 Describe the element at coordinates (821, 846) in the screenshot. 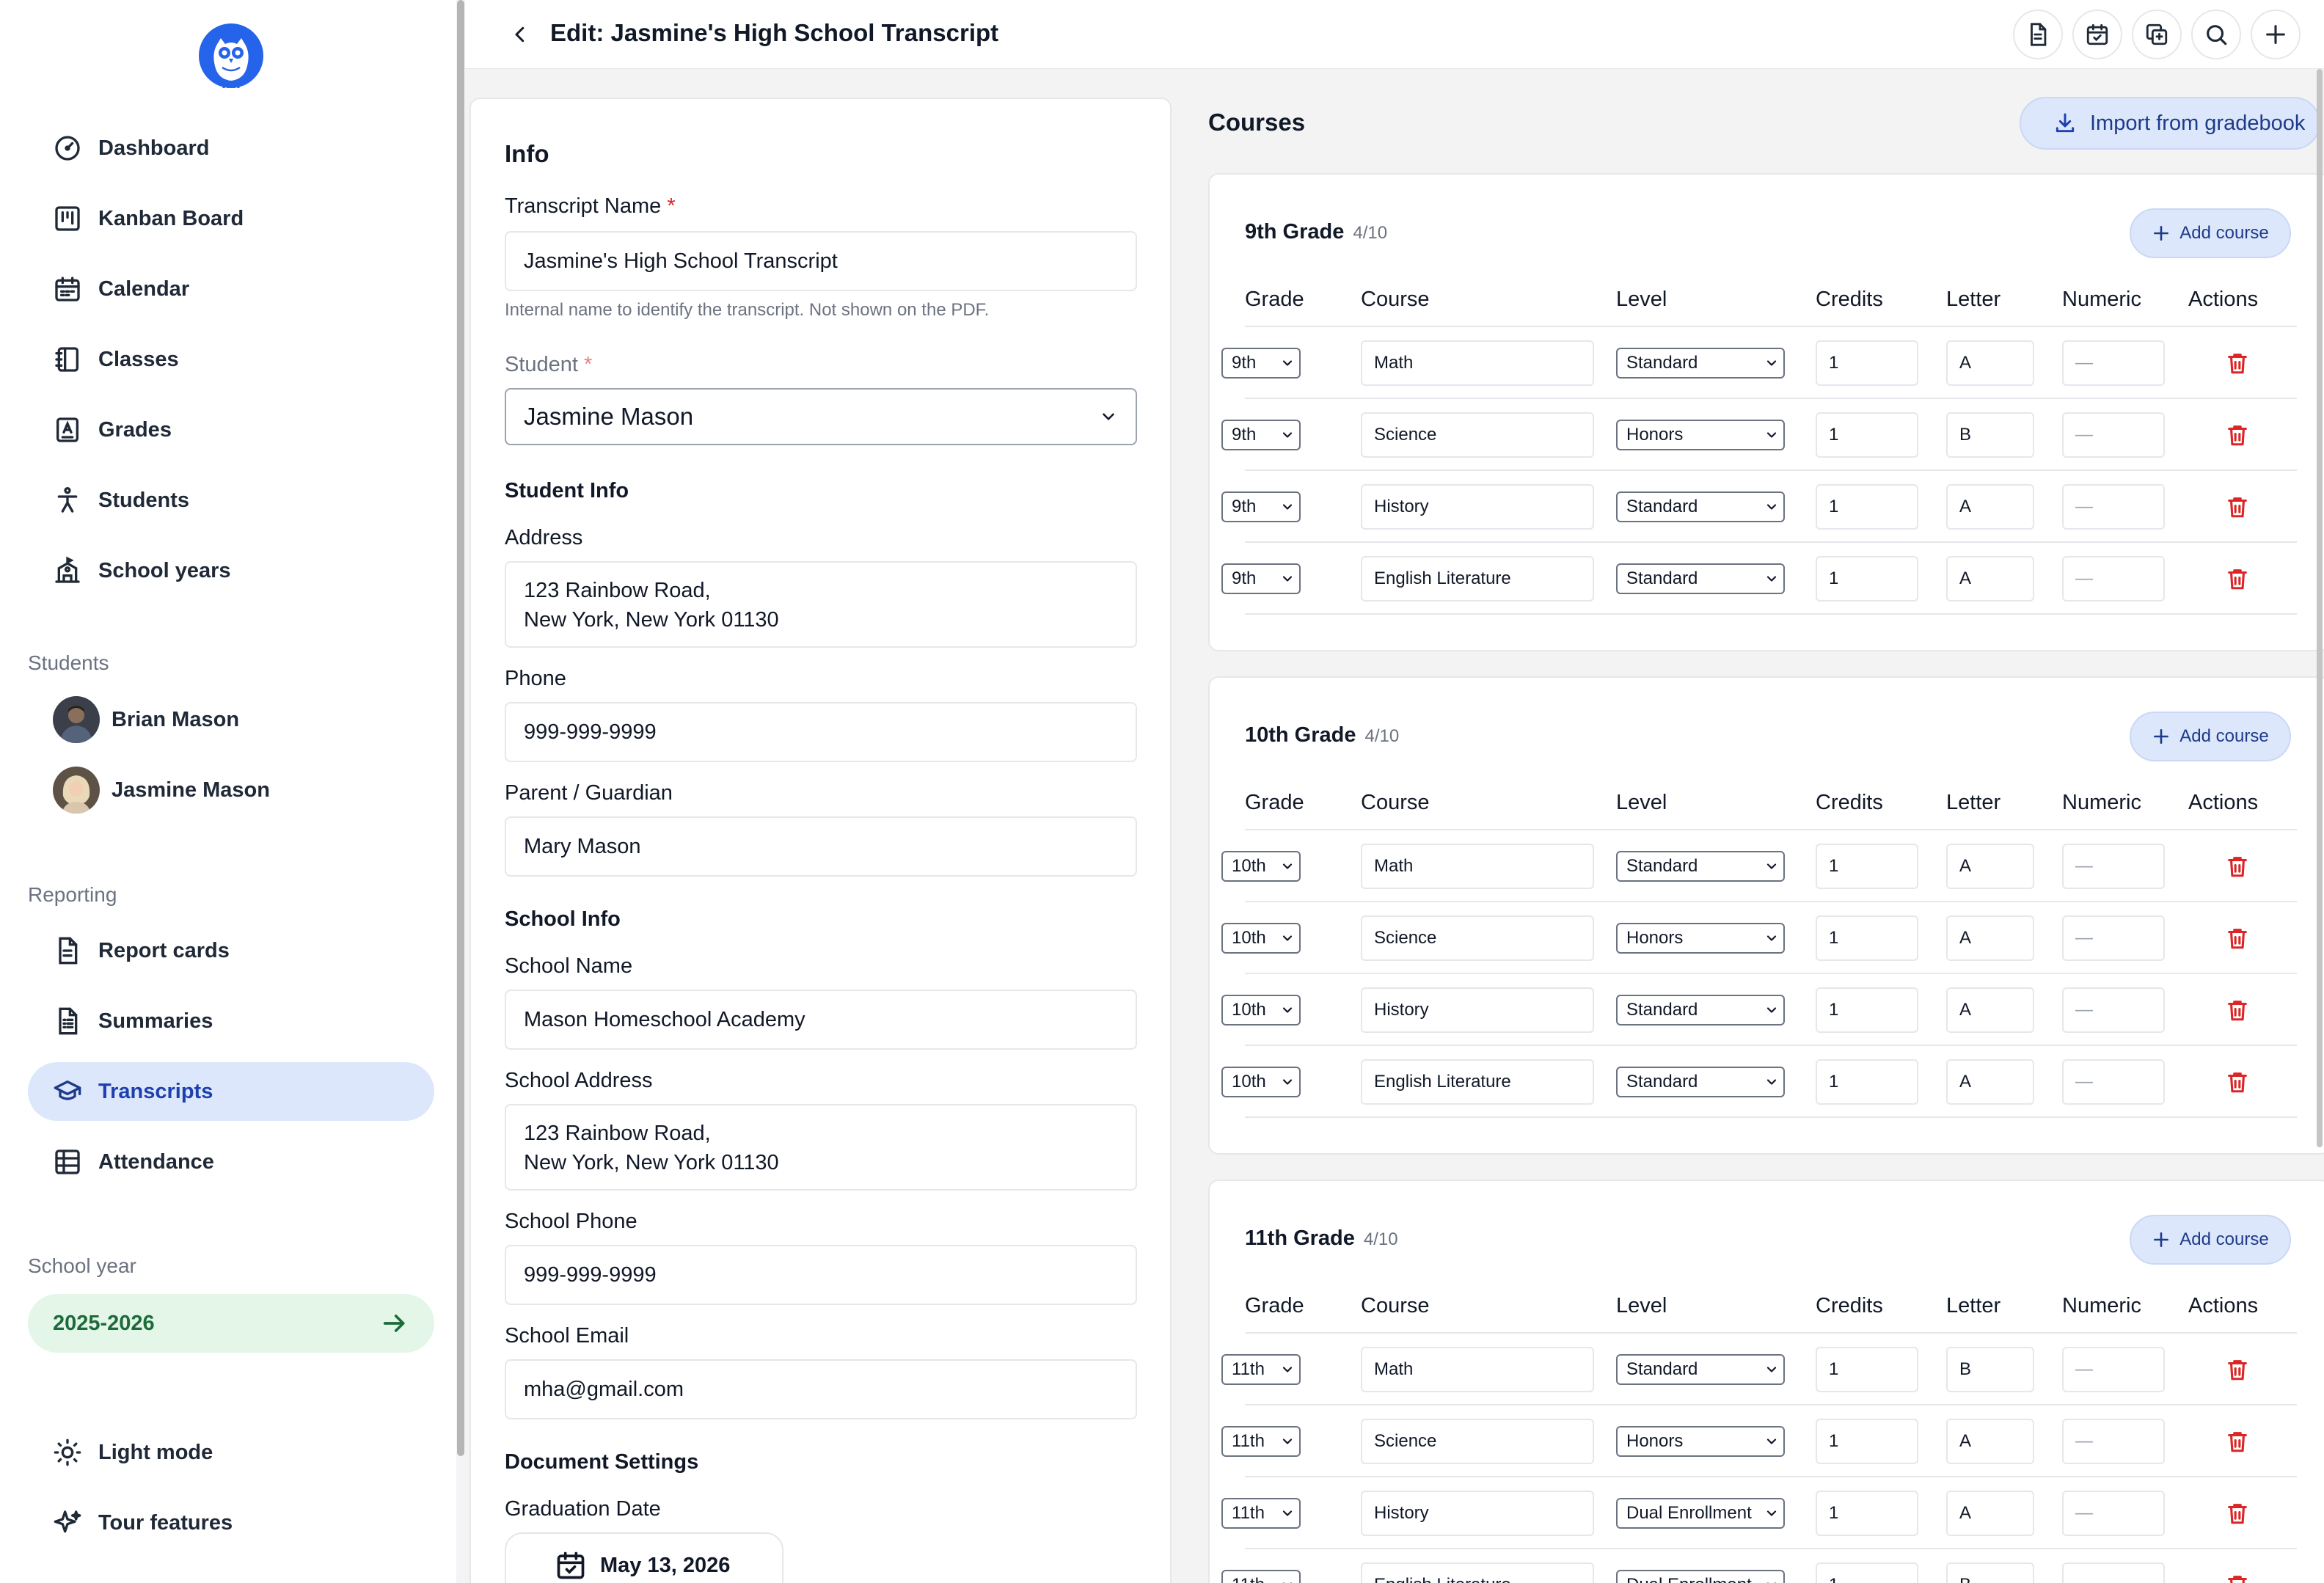

I see `guardian-input: Mary Mason` at that location.